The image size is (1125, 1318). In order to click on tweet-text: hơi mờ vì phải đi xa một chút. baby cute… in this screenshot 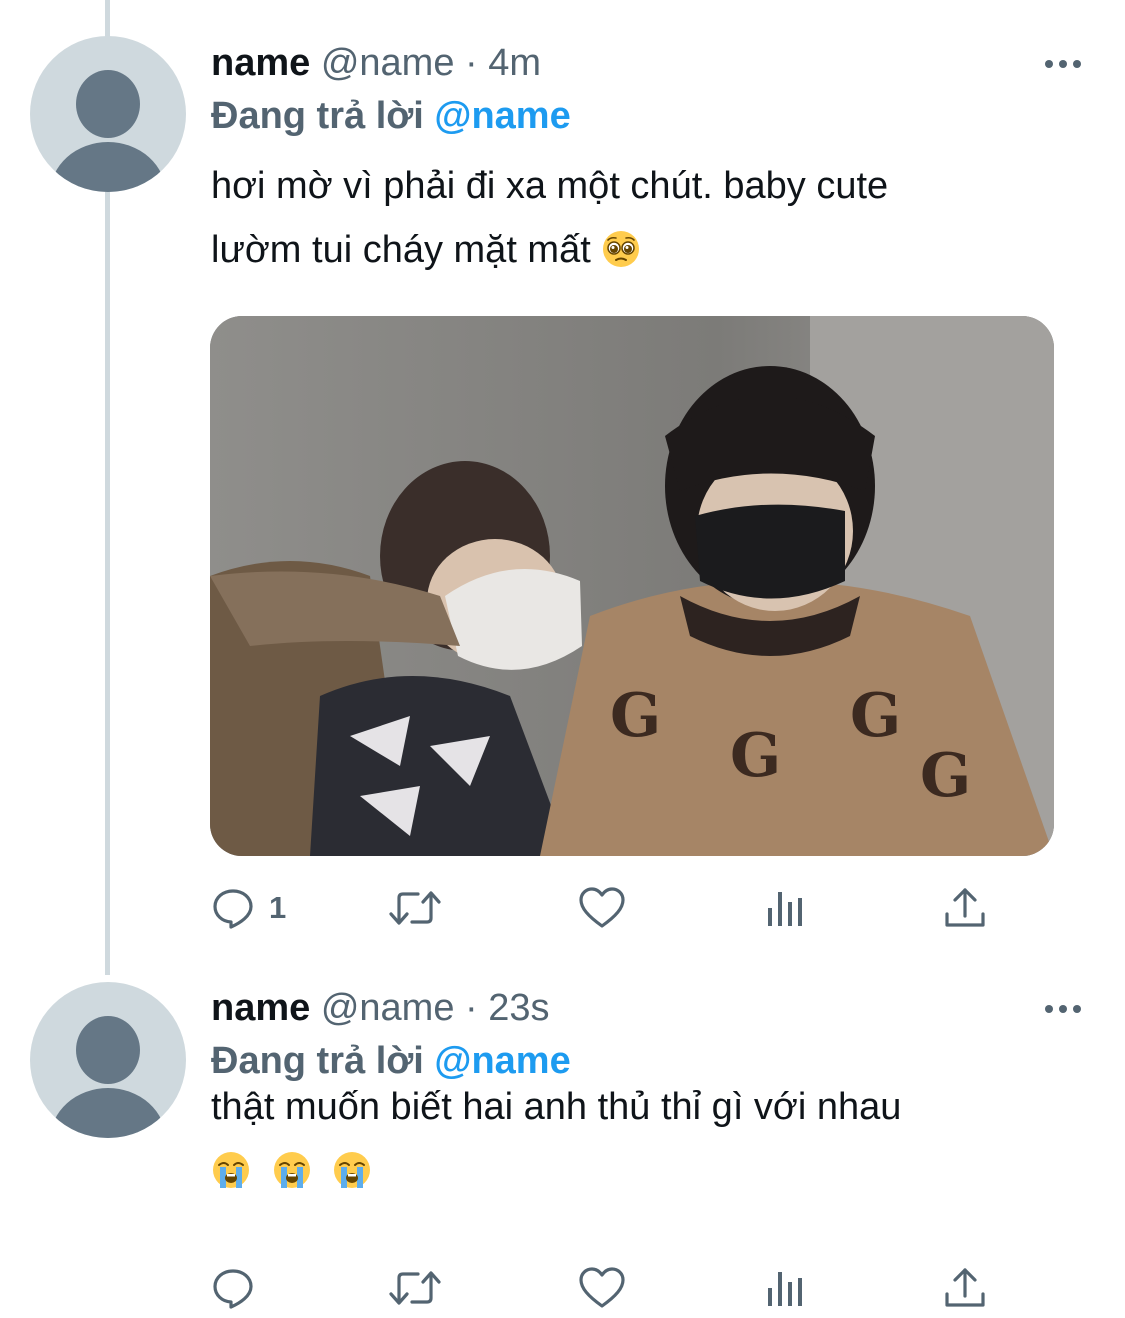, I will do `click(646, 218)`.